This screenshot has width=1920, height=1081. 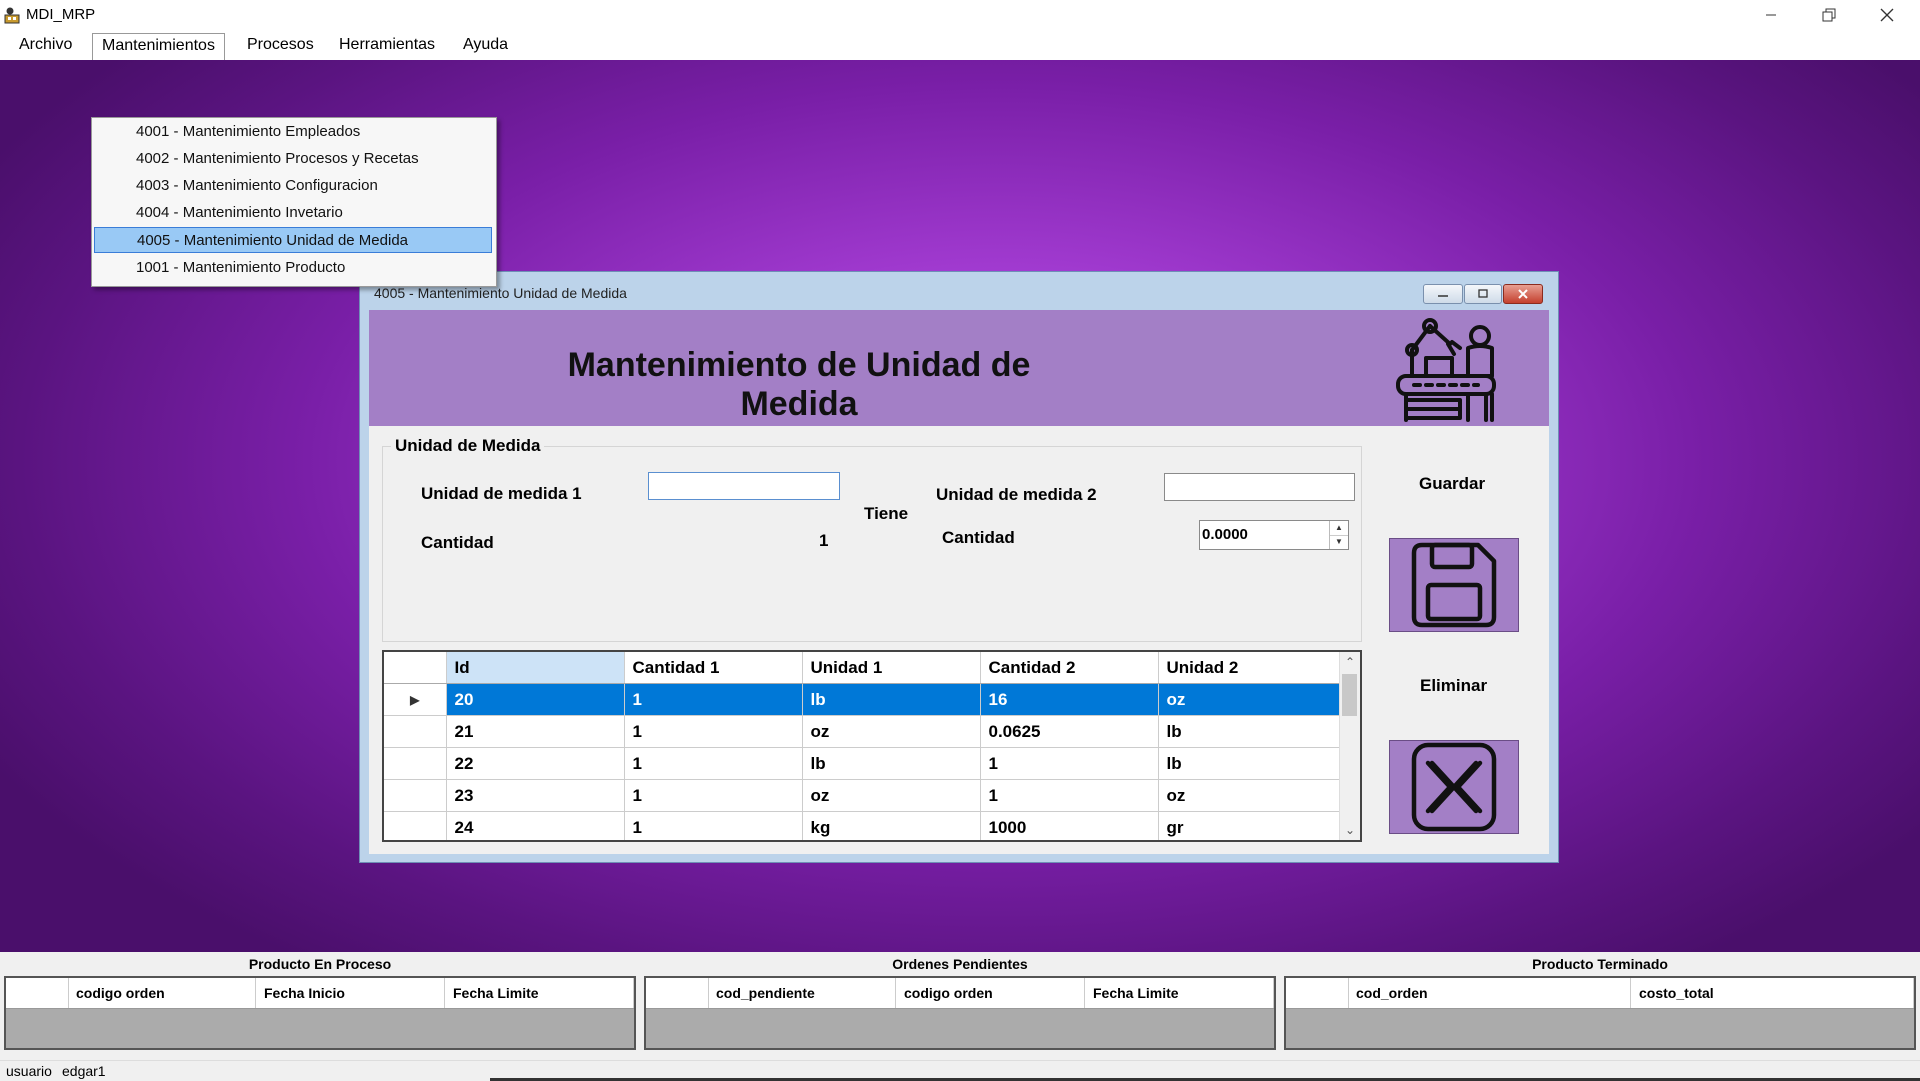 I want to click on restore-button, so click(x=1829, y=15).